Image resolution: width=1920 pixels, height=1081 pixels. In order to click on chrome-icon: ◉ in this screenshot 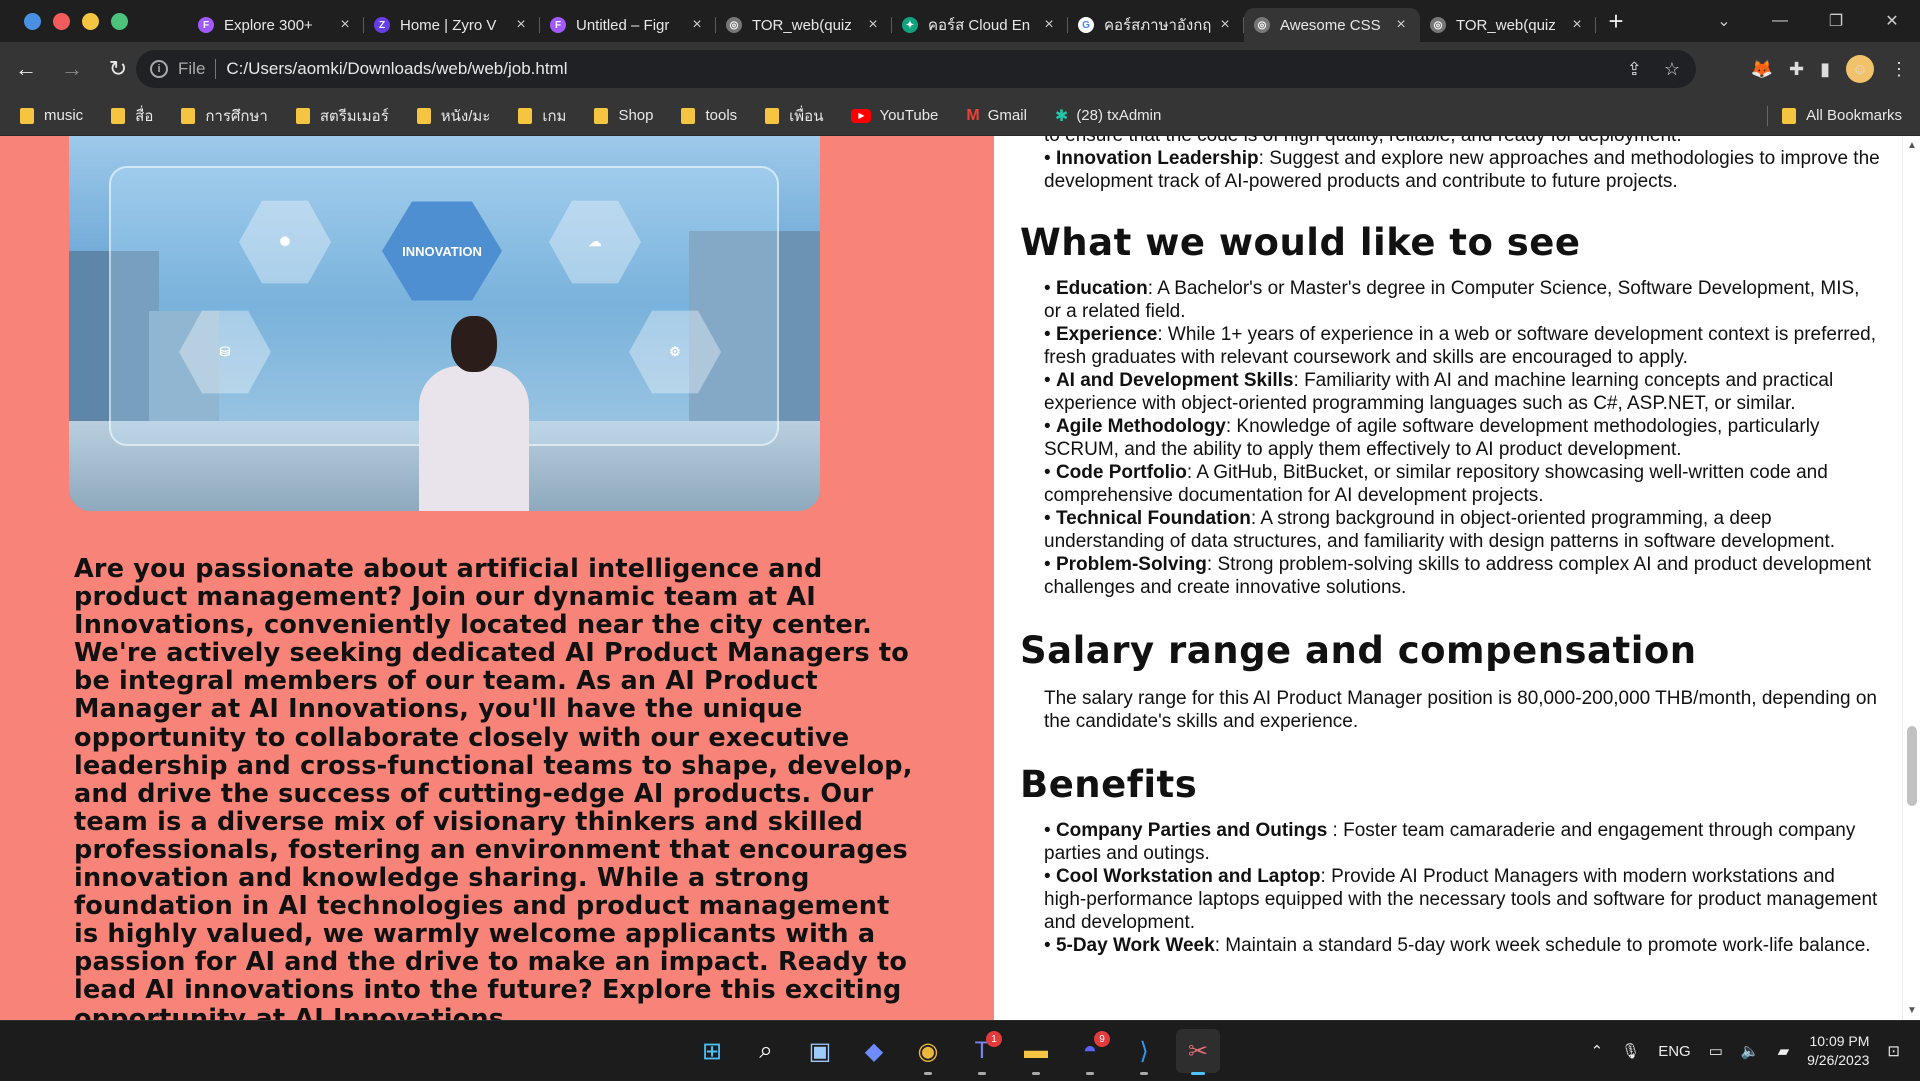, I will do `click(928, 1052)`.